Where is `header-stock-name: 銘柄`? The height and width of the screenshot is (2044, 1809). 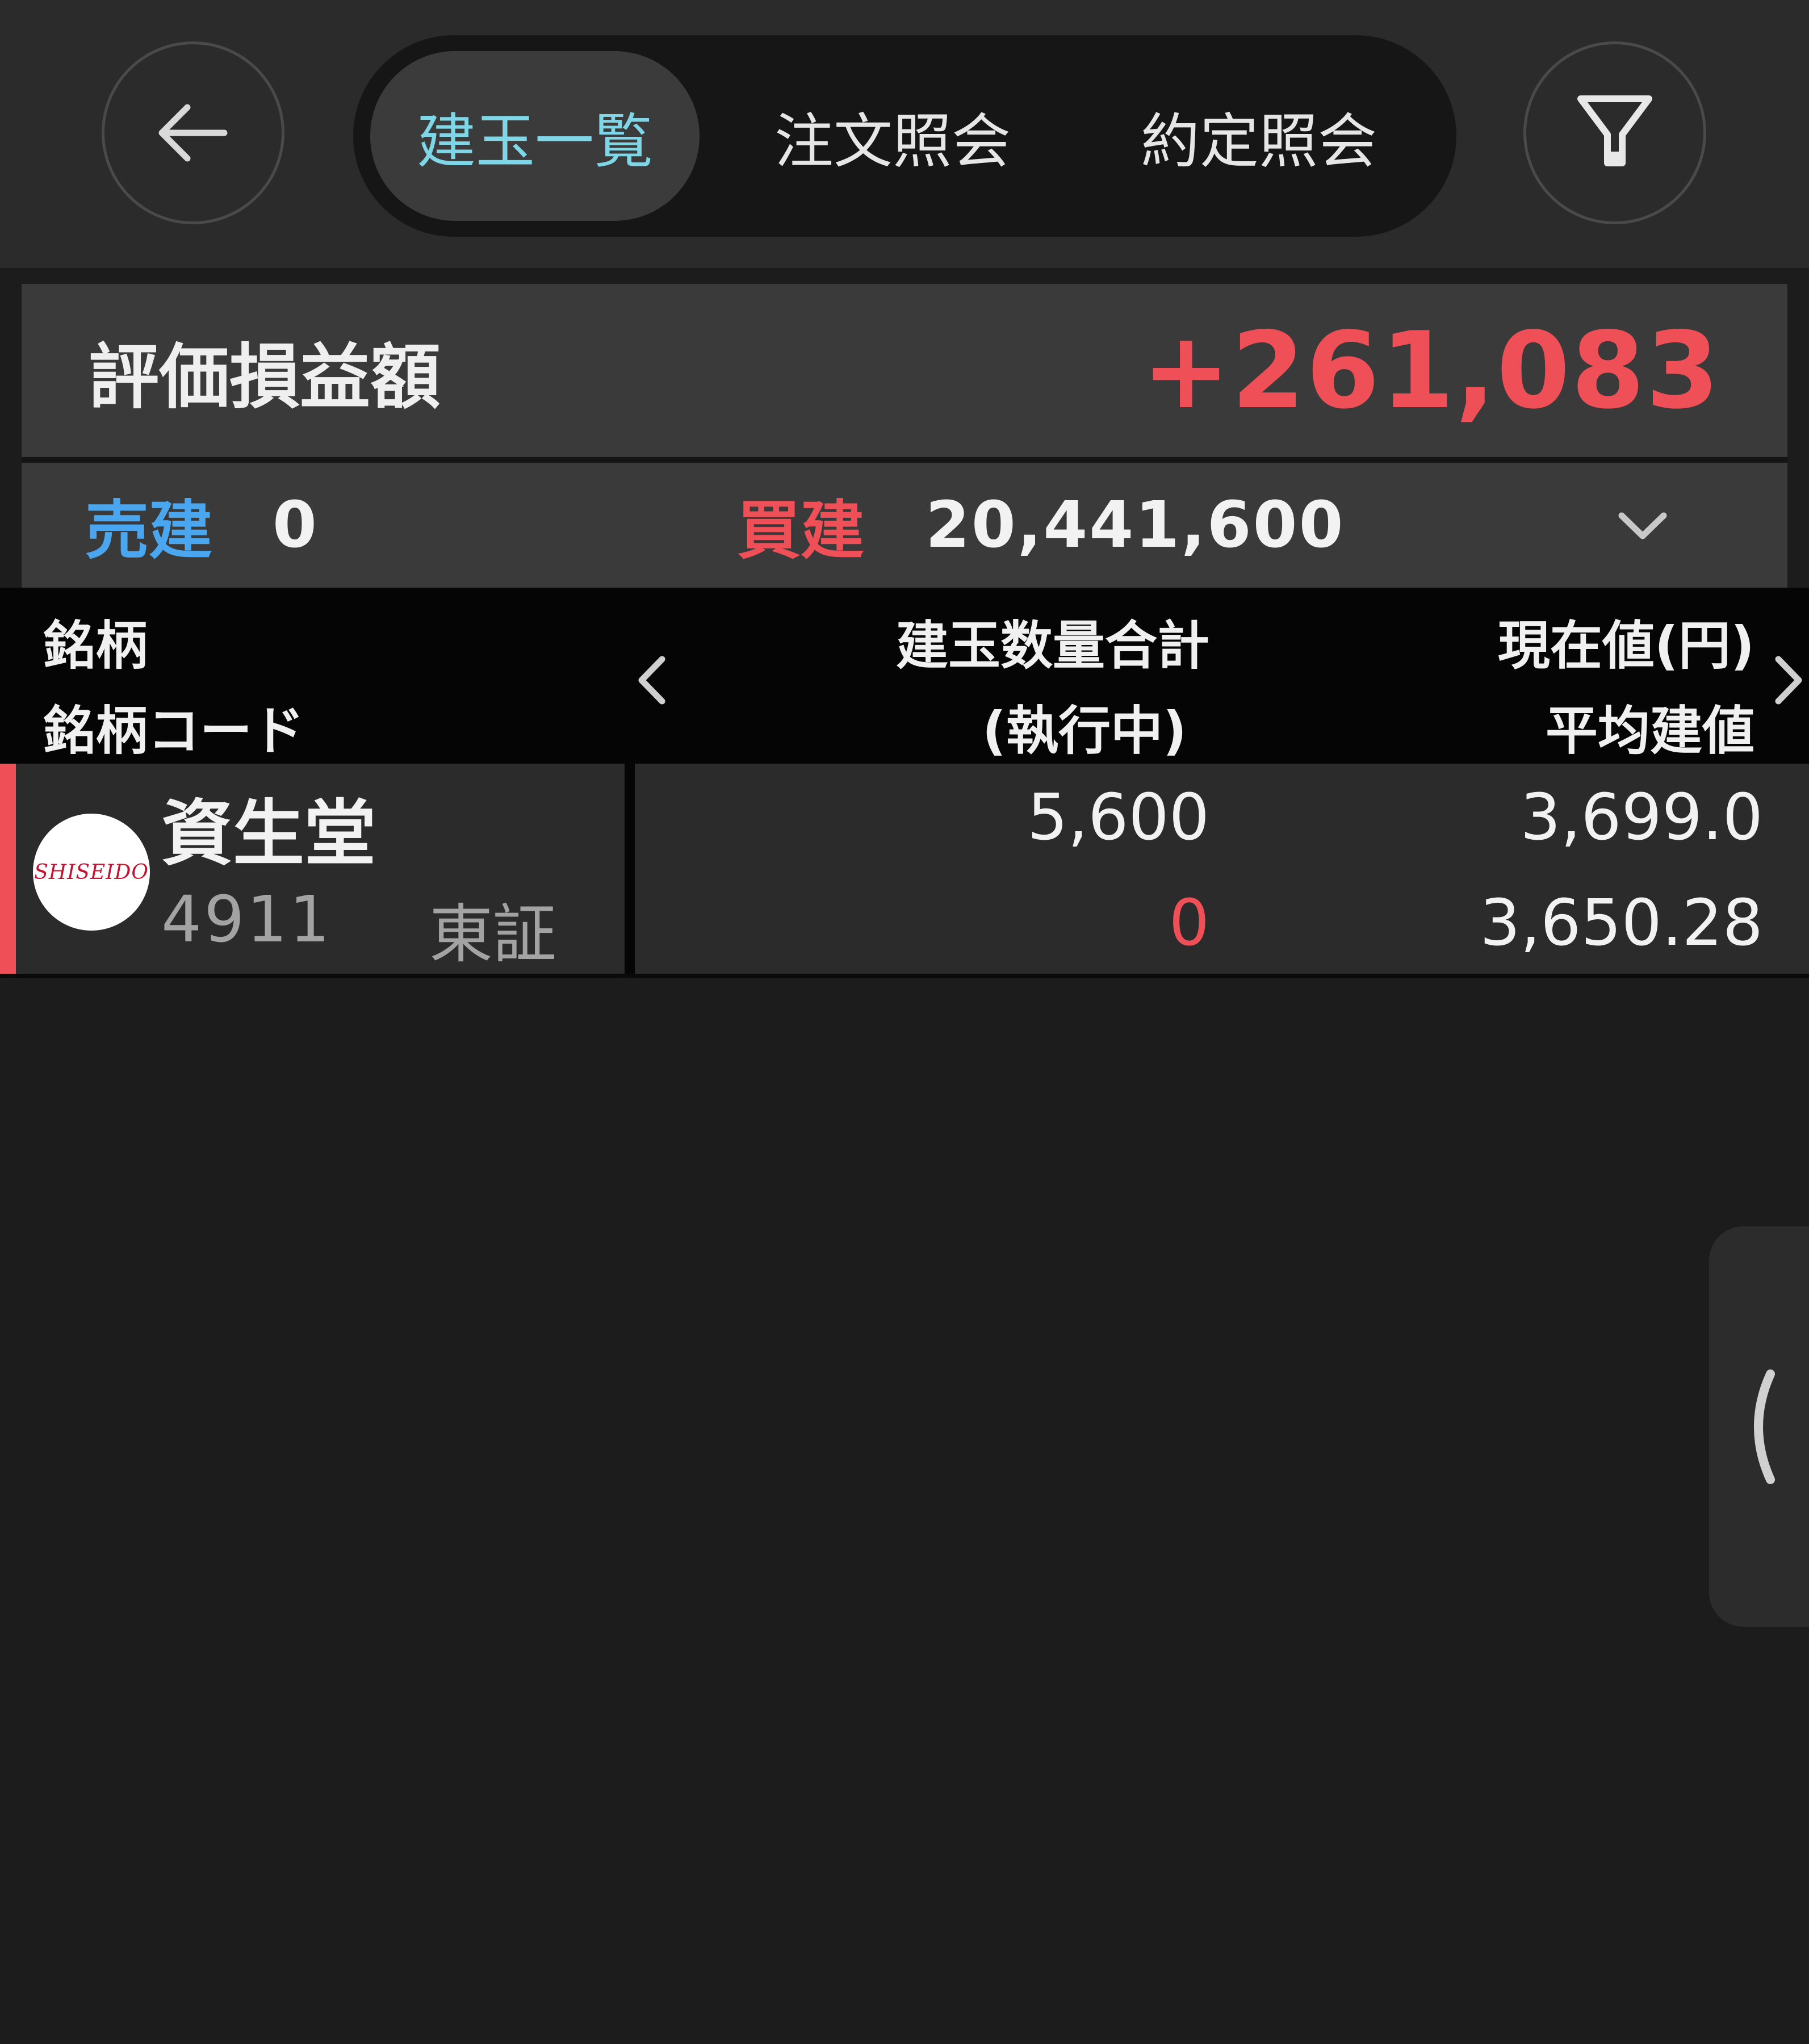
header-stock-name: 銘柄 is located at coordinates (95, 646).